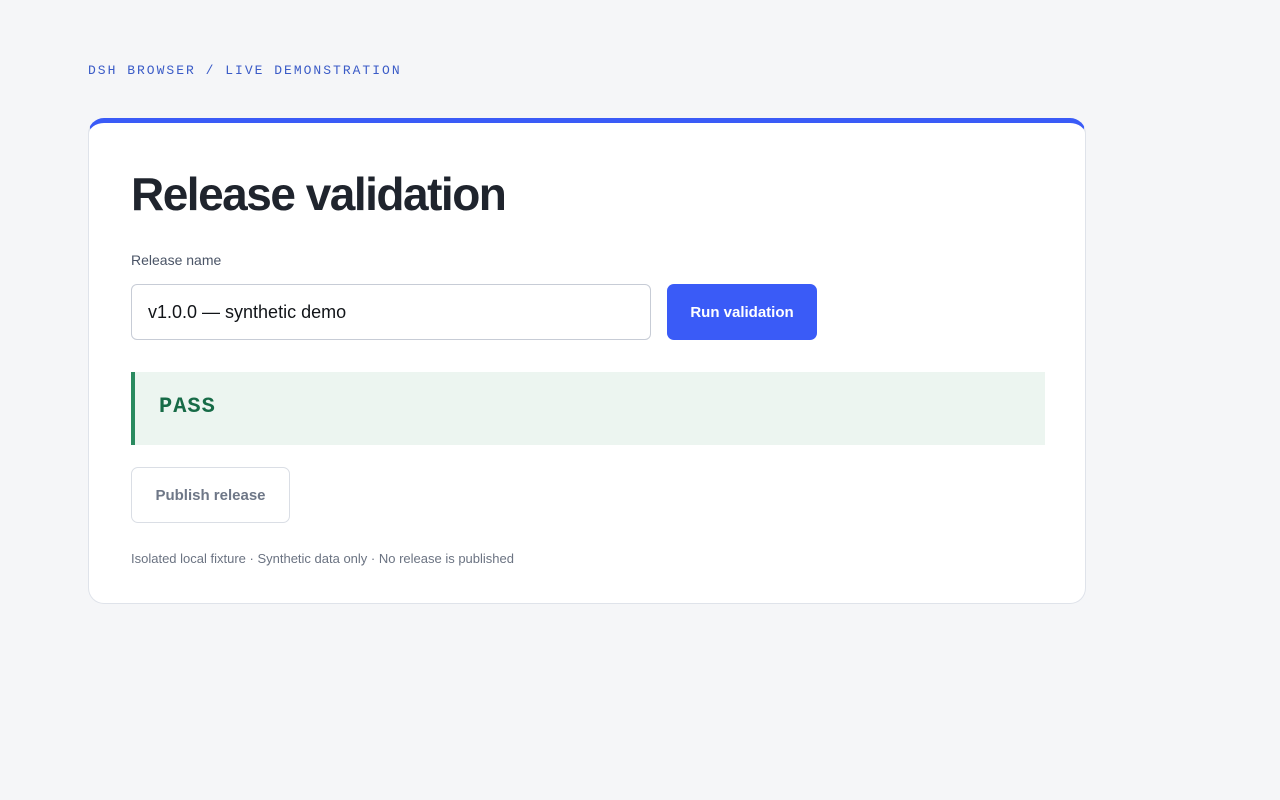  I want to click on status-banner: PASS, so click(588, 408).